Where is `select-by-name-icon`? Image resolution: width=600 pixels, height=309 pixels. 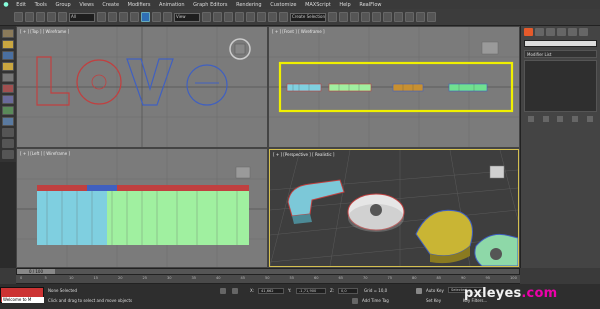 select-by-name-icon is located at coordinates (112, 17).